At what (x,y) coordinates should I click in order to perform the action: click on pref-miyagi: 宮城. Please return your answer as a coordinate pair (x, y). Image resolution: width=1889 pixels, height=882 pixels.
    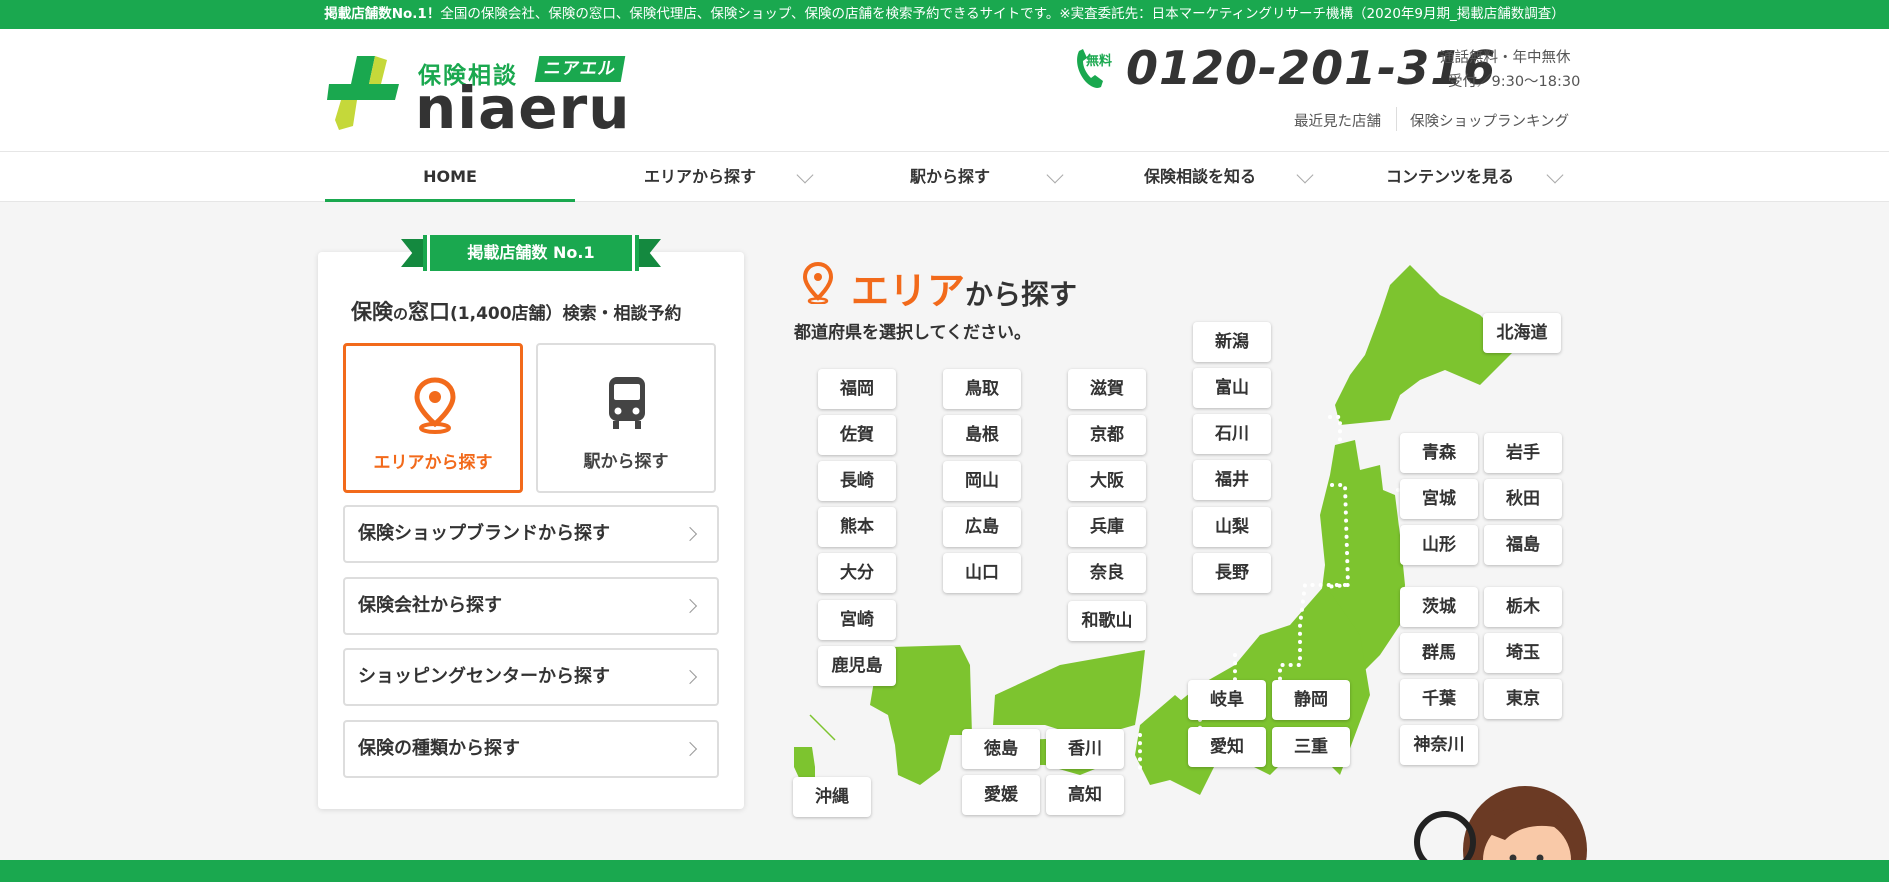
    Looking at the image, I should click on (1439, 499).